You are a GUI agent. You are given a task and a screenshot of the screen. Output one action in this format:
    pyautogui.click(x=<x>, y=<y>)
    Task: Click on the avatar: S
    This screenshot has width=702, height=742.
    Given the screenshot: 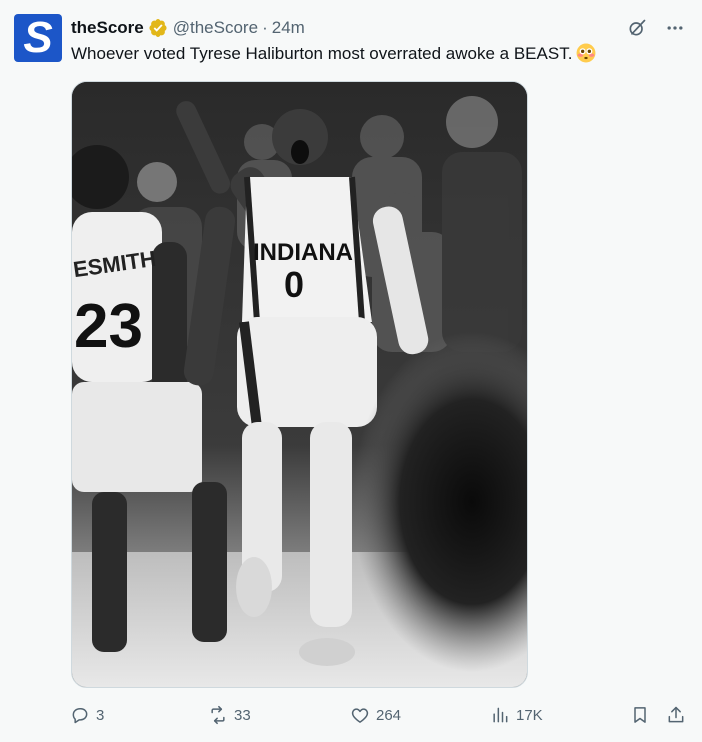 What is the action you would take?
    pyautogui.click(x=38, y=38)
    